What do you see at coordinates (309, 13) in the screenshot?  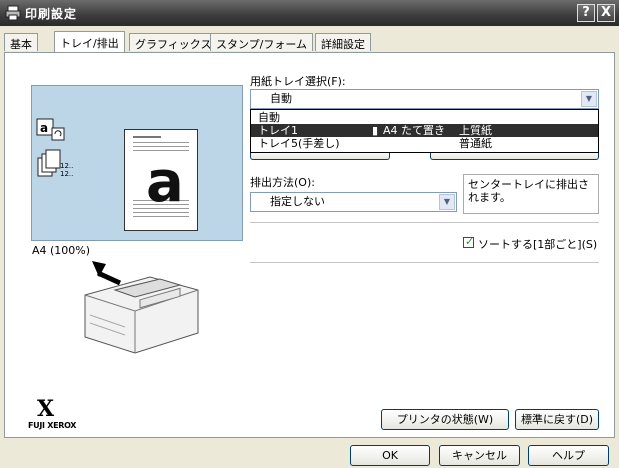 I see `title-bar: 印刷設定 ? X` at bounding box center [309, 13].